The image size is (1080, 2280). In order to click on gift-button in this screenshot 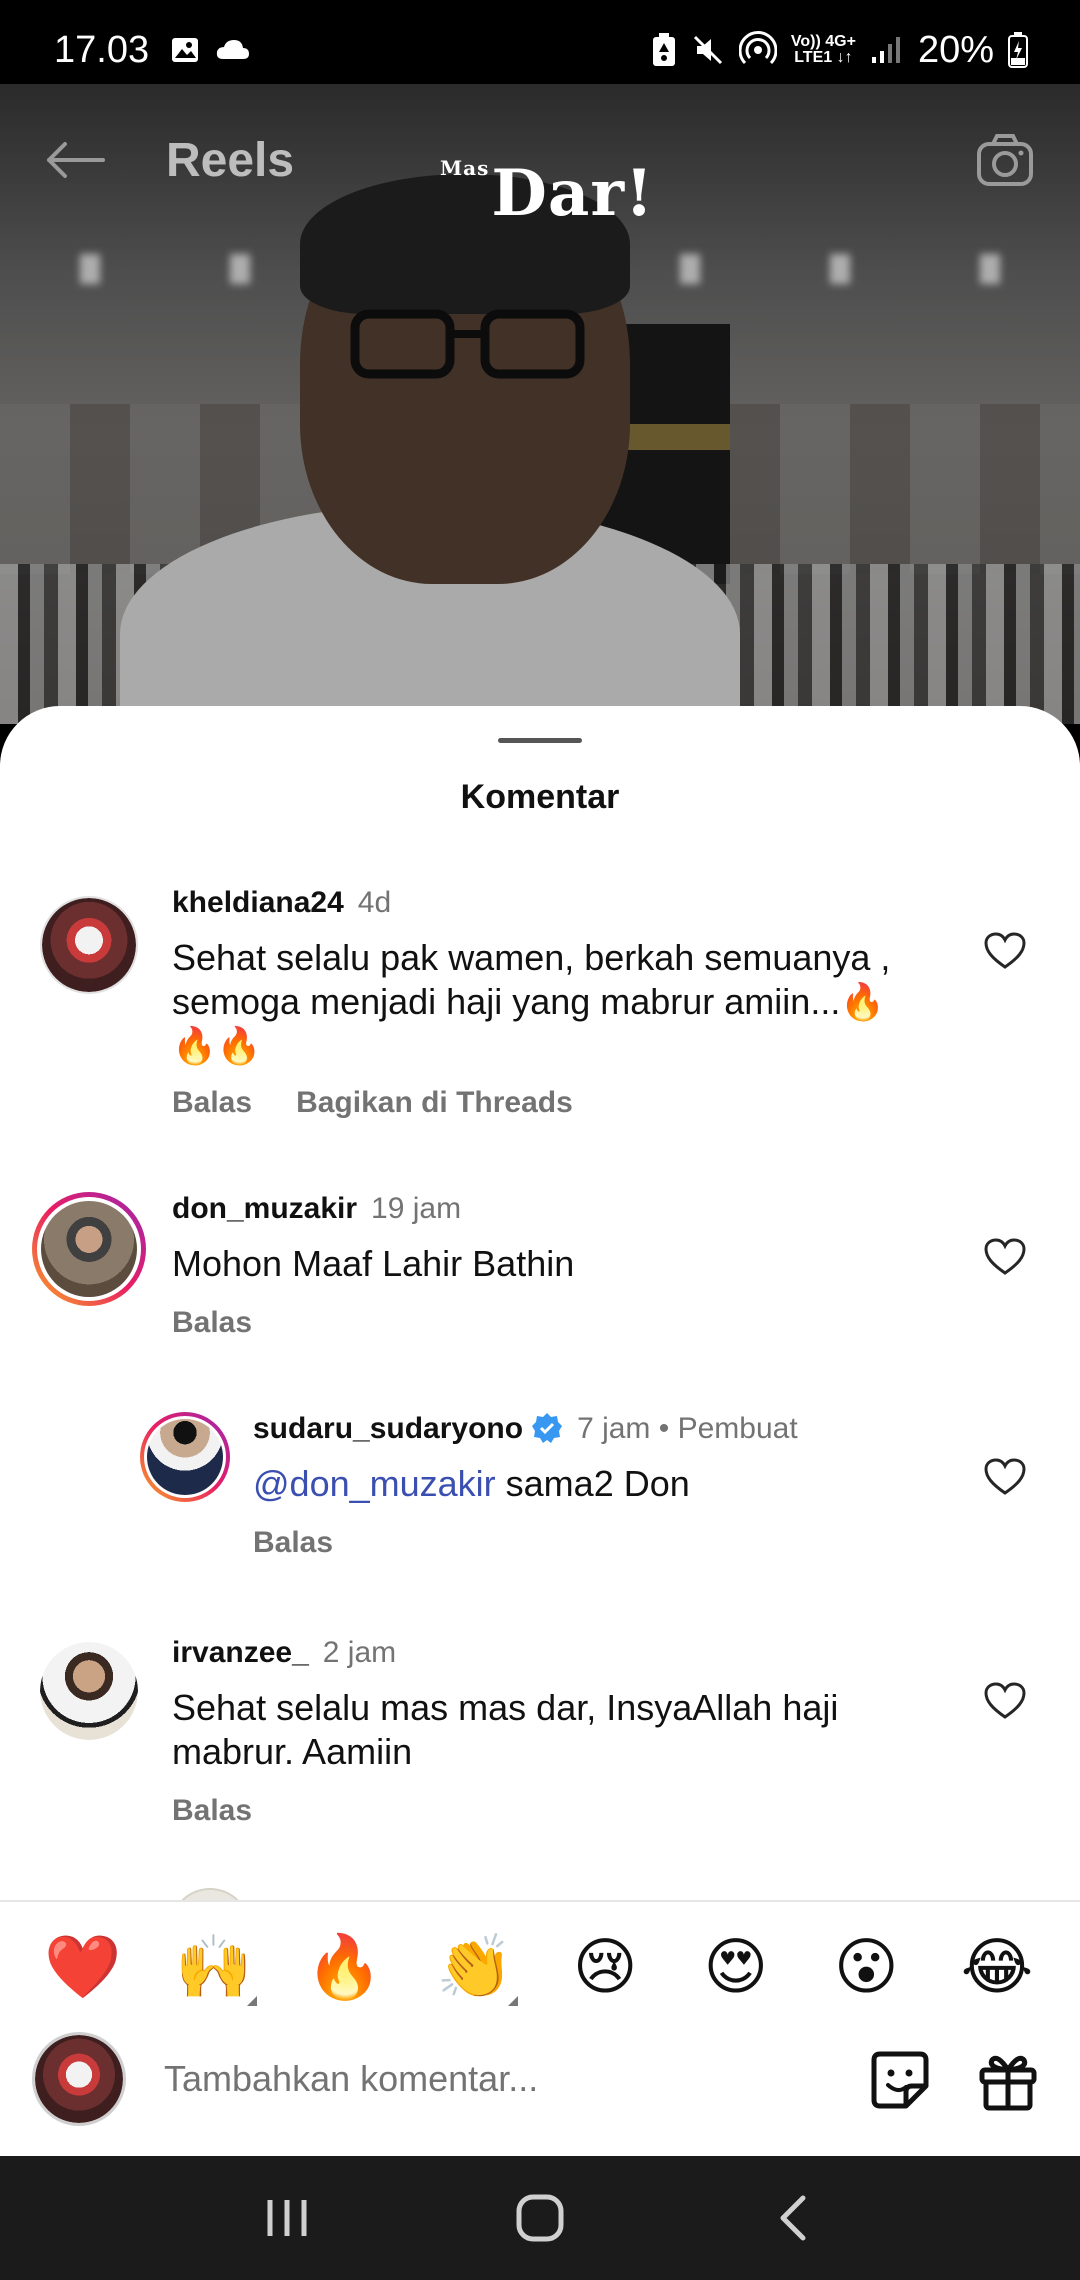, I will do `click(1008, 2080)`.